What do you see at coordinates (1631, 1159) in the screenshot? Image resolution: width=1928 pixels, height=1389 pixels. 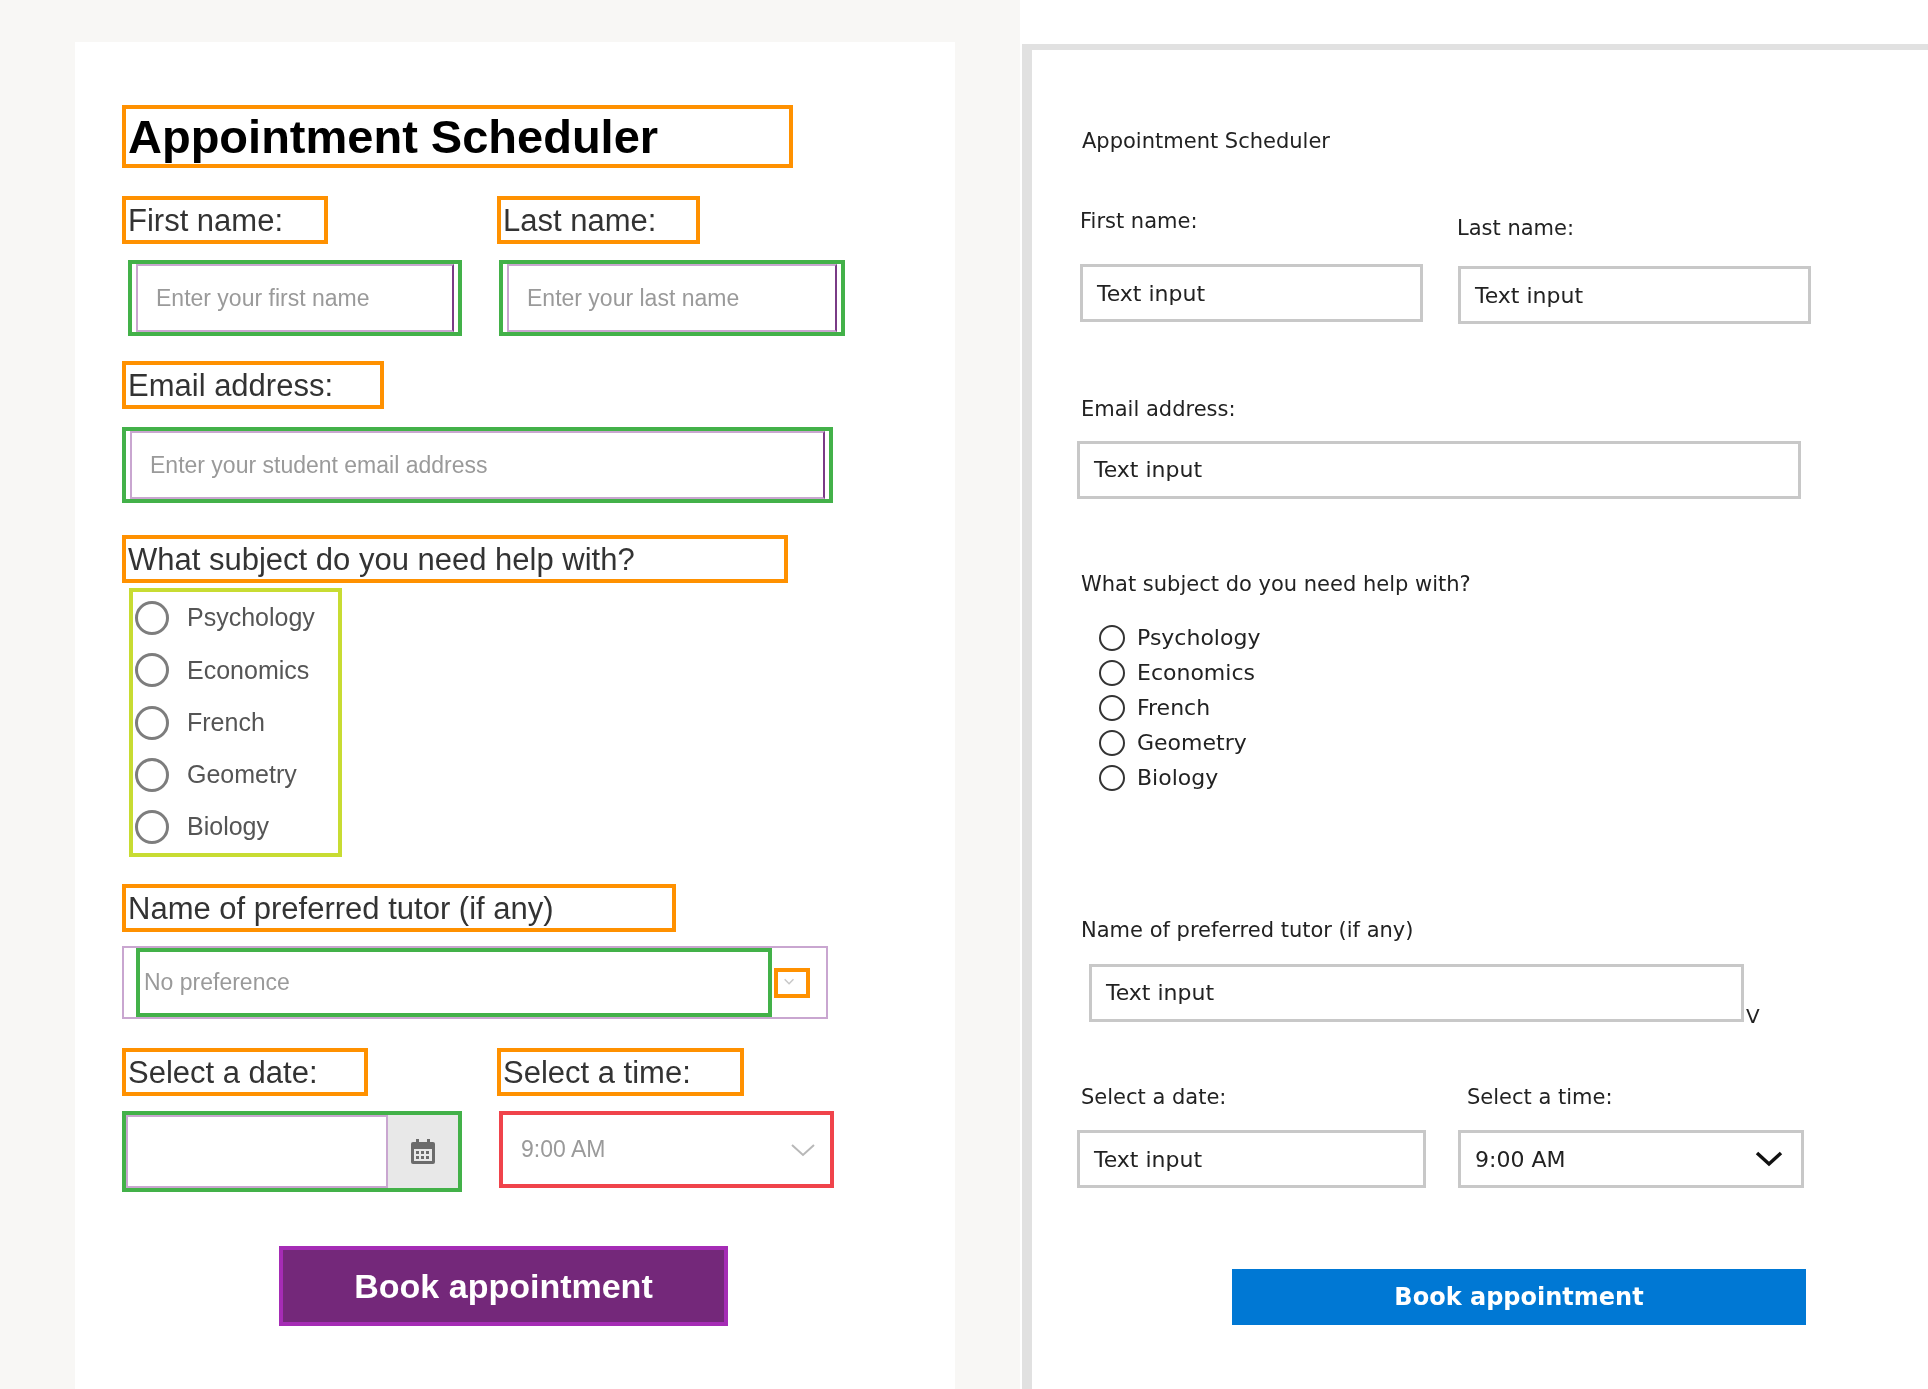 I see `time-dropdown: 9:00 AM` at bounding box center [1631, 1159].